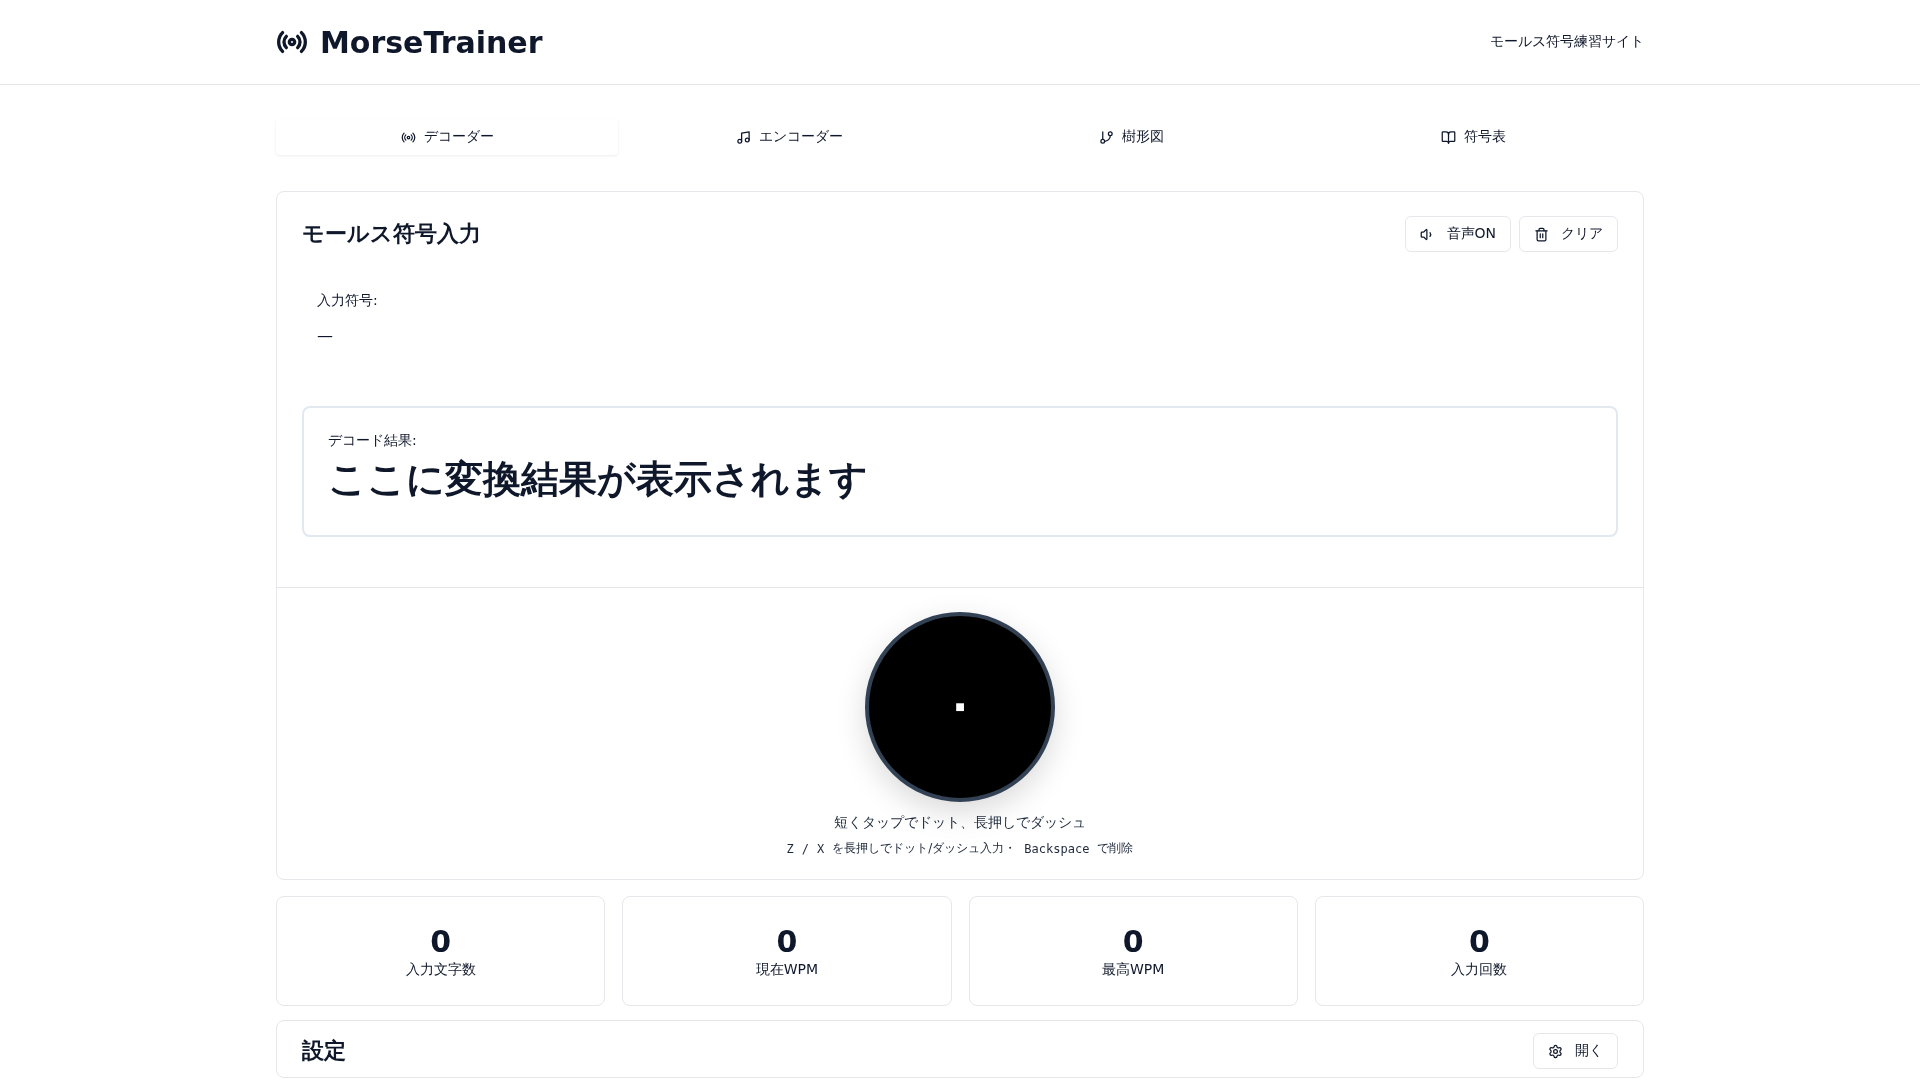  What do you see at coordinates (325, 336) in the screenshot?
I see `morse-input-value: —` at bounding box center [325, 336].